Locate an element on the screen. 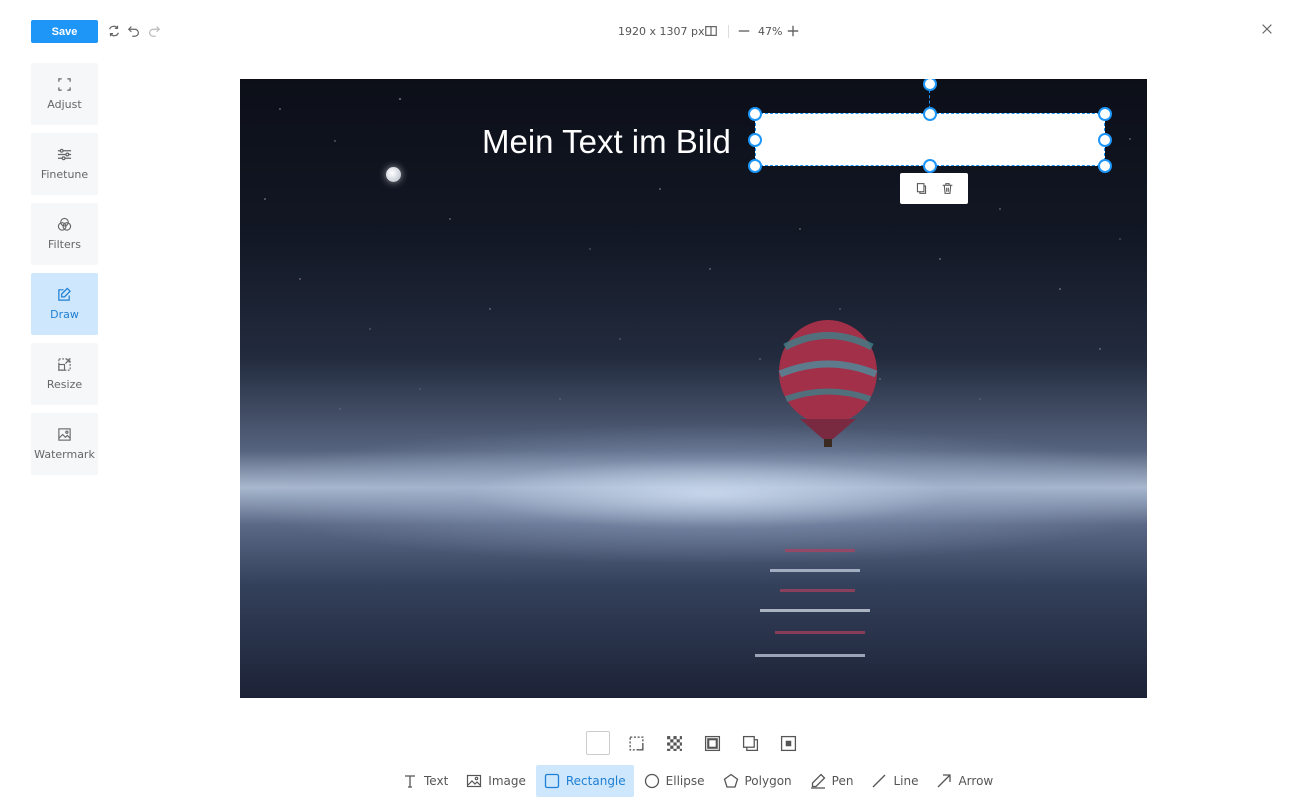  shape-style-bar is located at coordinates (700, 743).